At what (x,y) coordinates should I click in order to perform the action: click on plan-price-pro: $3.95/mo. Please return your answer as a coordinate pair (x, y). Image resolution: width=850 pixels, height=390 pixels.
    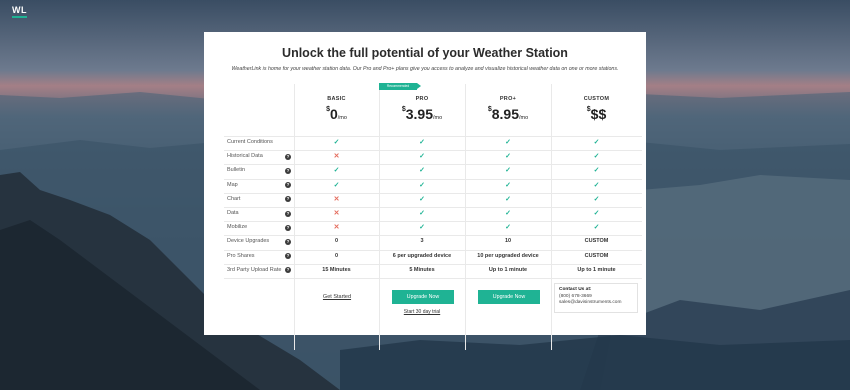
    Looking at the image, I should click on (422, 115).